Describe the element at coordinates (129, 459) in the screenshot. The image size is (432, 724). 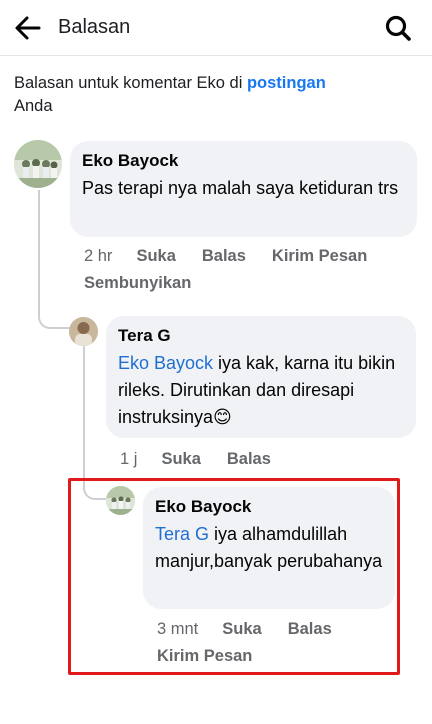
I see `comment-time: 1 j` at that location.